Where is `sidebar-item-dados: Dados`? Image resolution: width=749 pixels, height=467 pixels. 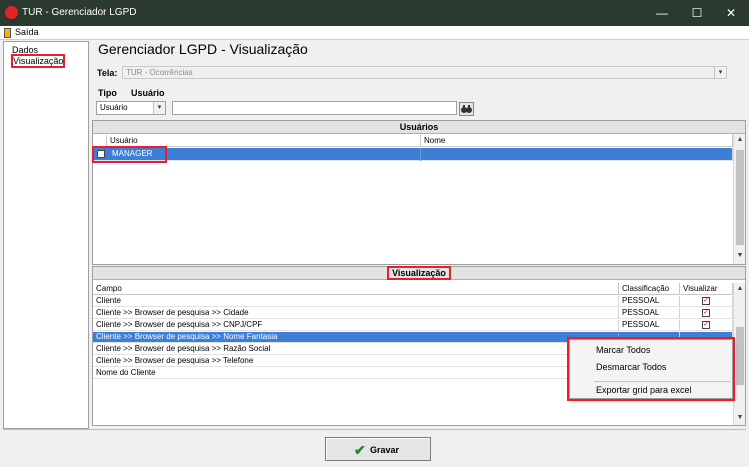 sidebar-item-dados: Dados is located at coordinates (25, 50).